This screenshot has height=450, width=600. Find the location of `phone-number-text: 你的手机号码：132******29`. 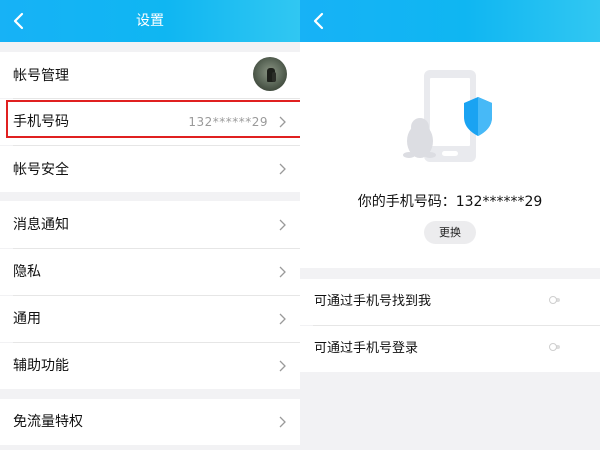

phone-number-text: 你的手机号码：132******29 is located at coordinates (450, 202).